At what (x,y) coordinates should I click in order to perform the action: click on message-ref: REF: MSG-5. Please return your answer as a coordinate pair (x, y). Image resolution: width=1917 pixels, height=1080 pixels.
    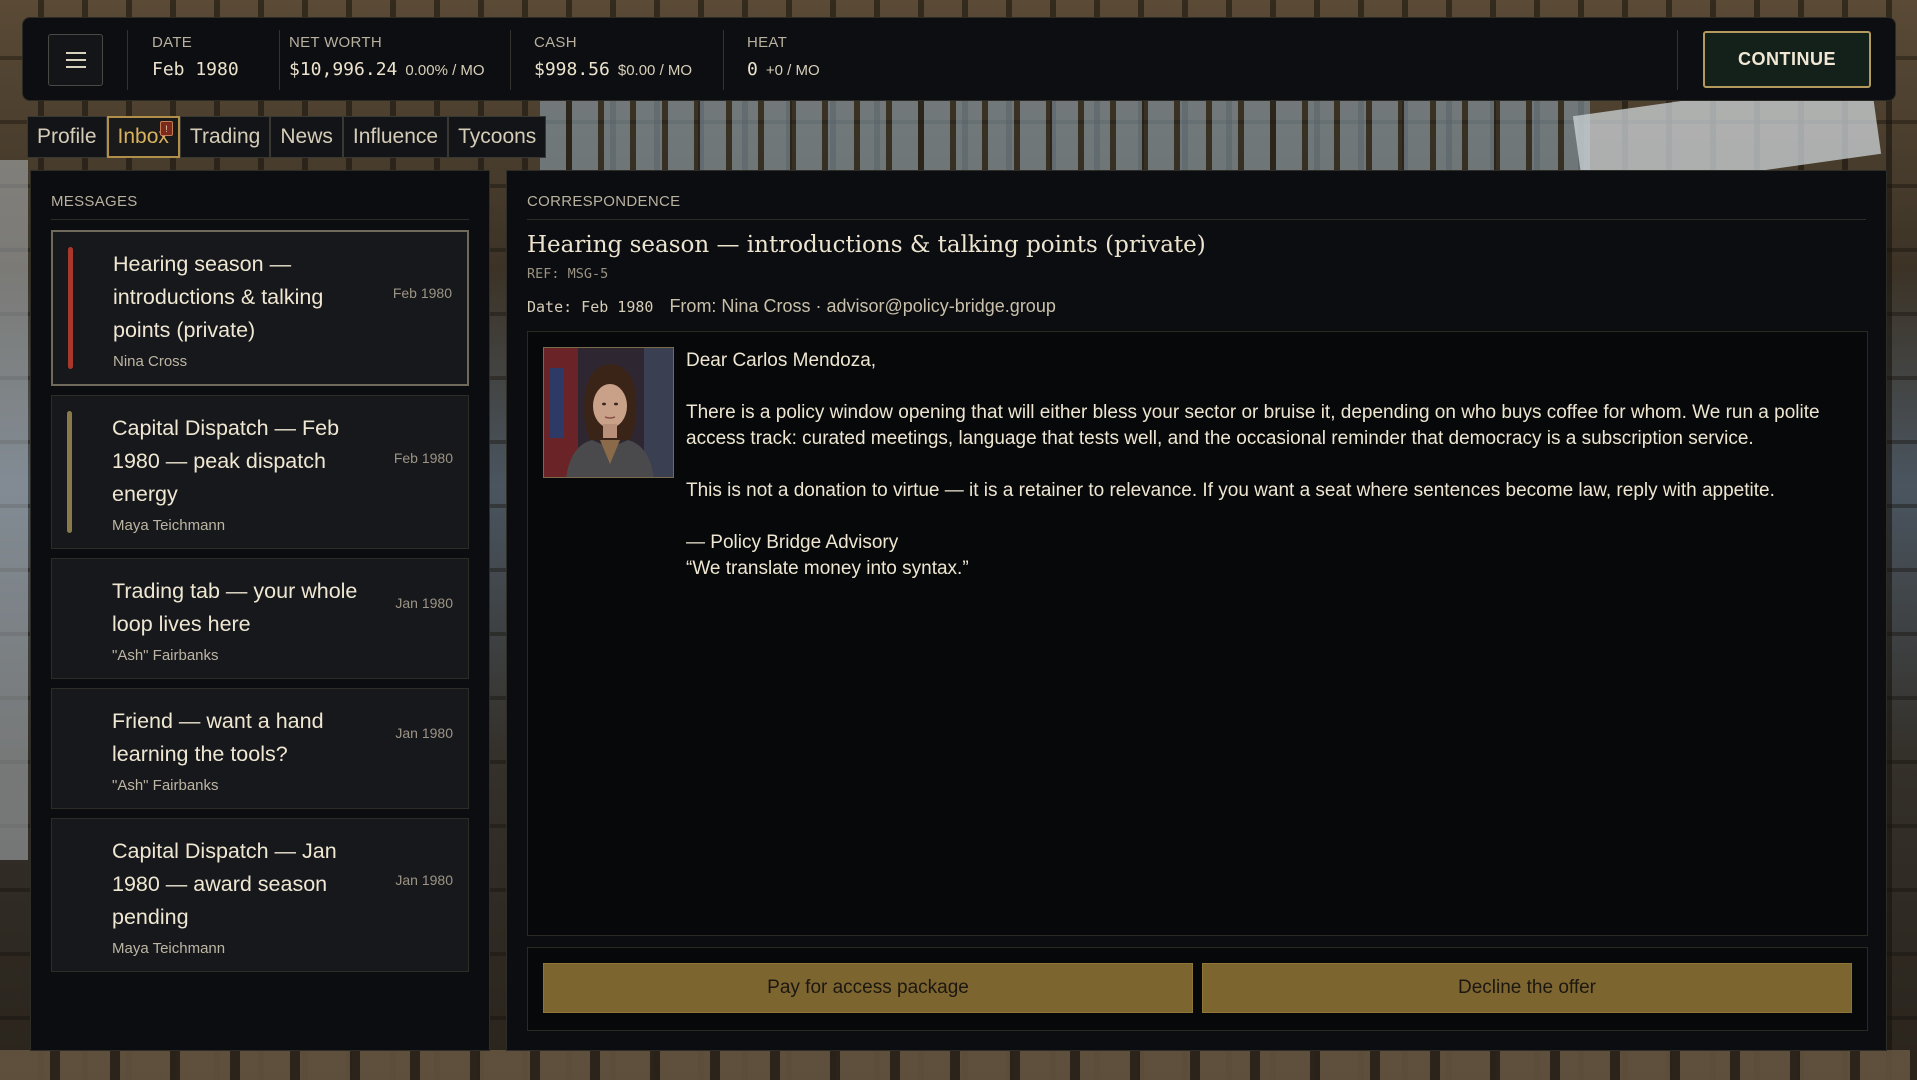
    Looking at the image, I should click on (568, 274).